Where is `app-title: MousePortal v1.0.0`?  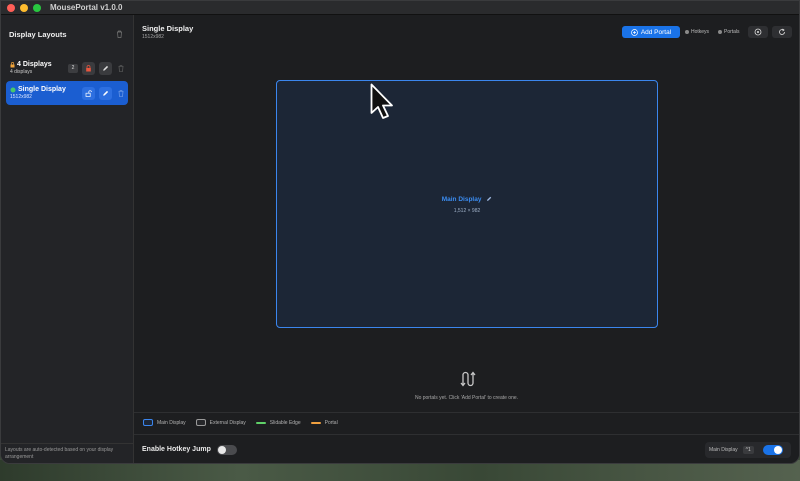
app-title: MousePortal v1.0.0 is located at coordinates (86, 7).